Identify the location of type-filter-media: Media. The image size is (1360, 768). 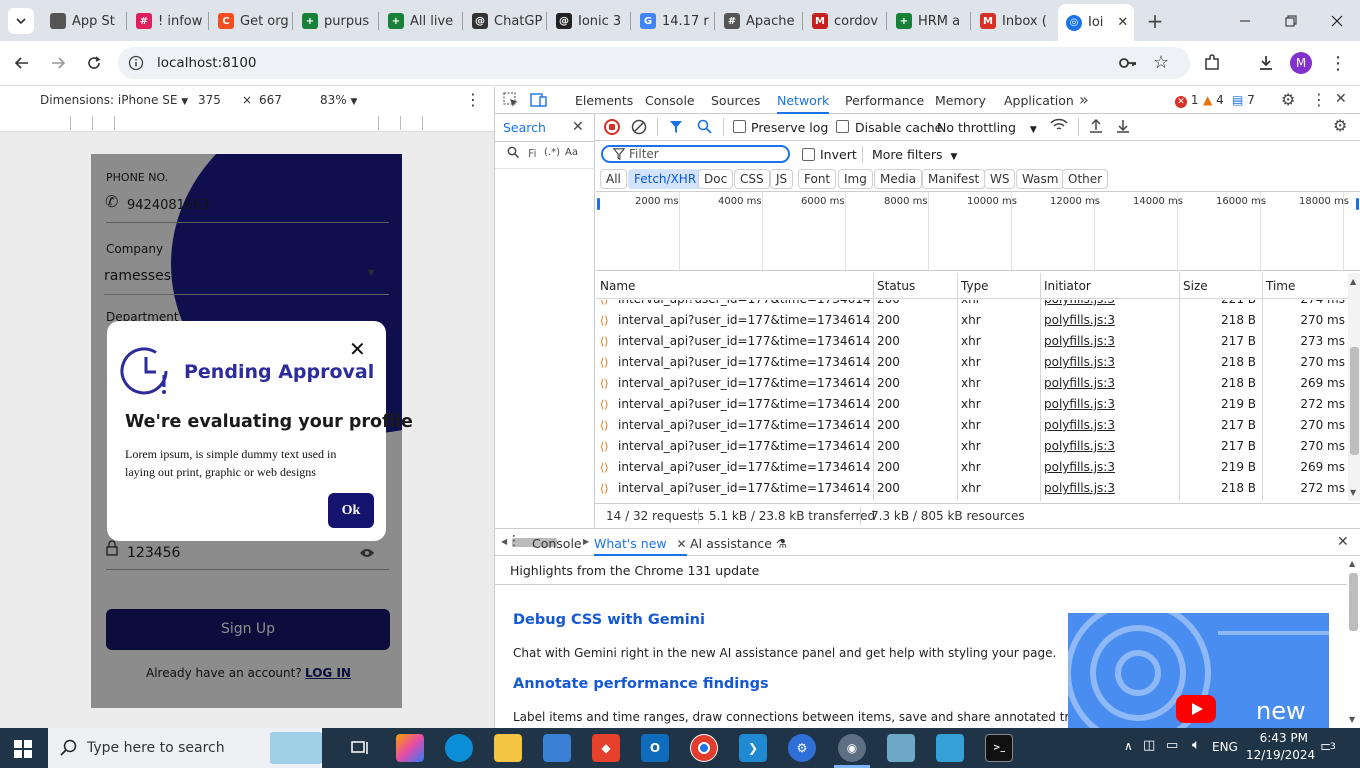
(898, 179).